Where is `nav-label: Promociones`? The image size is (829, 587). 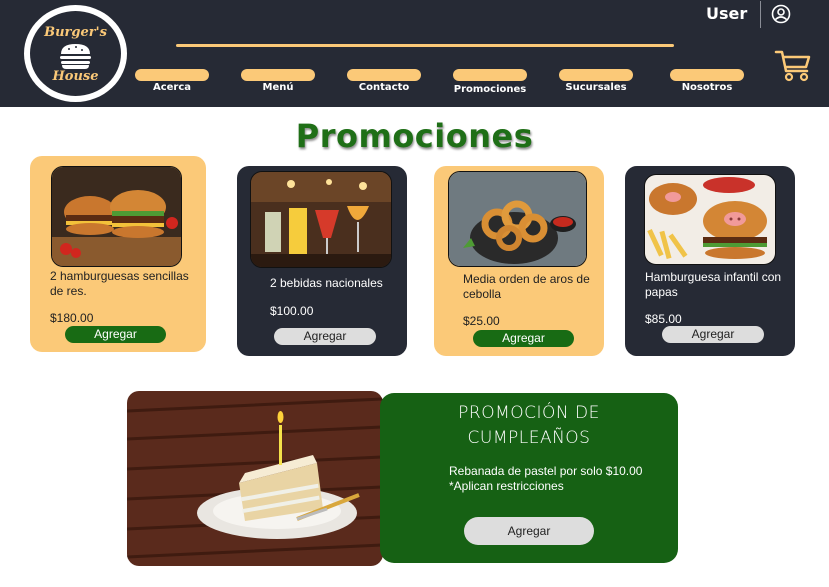 nav-label: Promociones is located at coordinates (490, 89).